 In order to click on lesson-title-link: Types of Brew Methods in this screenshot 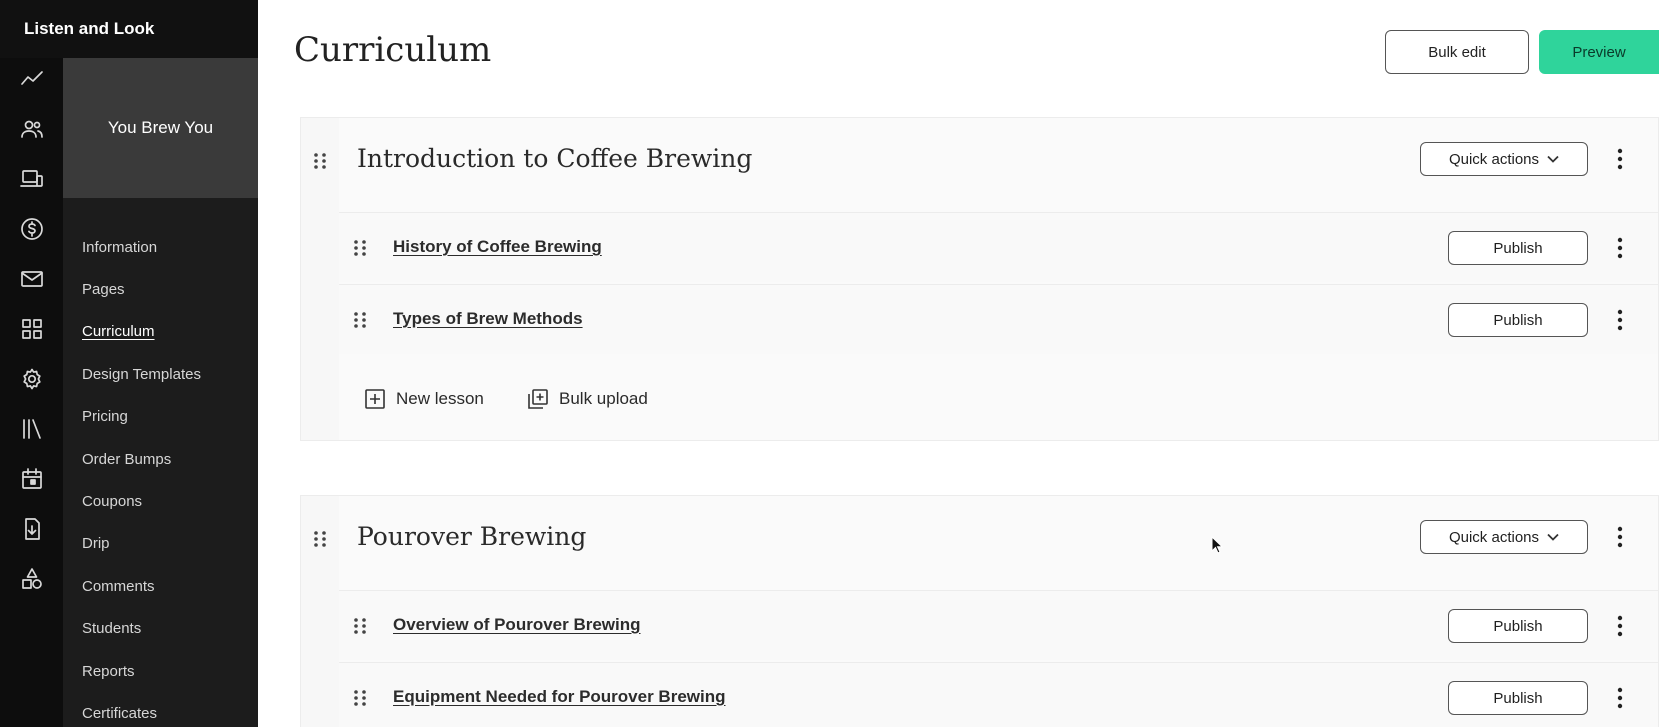, I will do `click(488, 319)`.